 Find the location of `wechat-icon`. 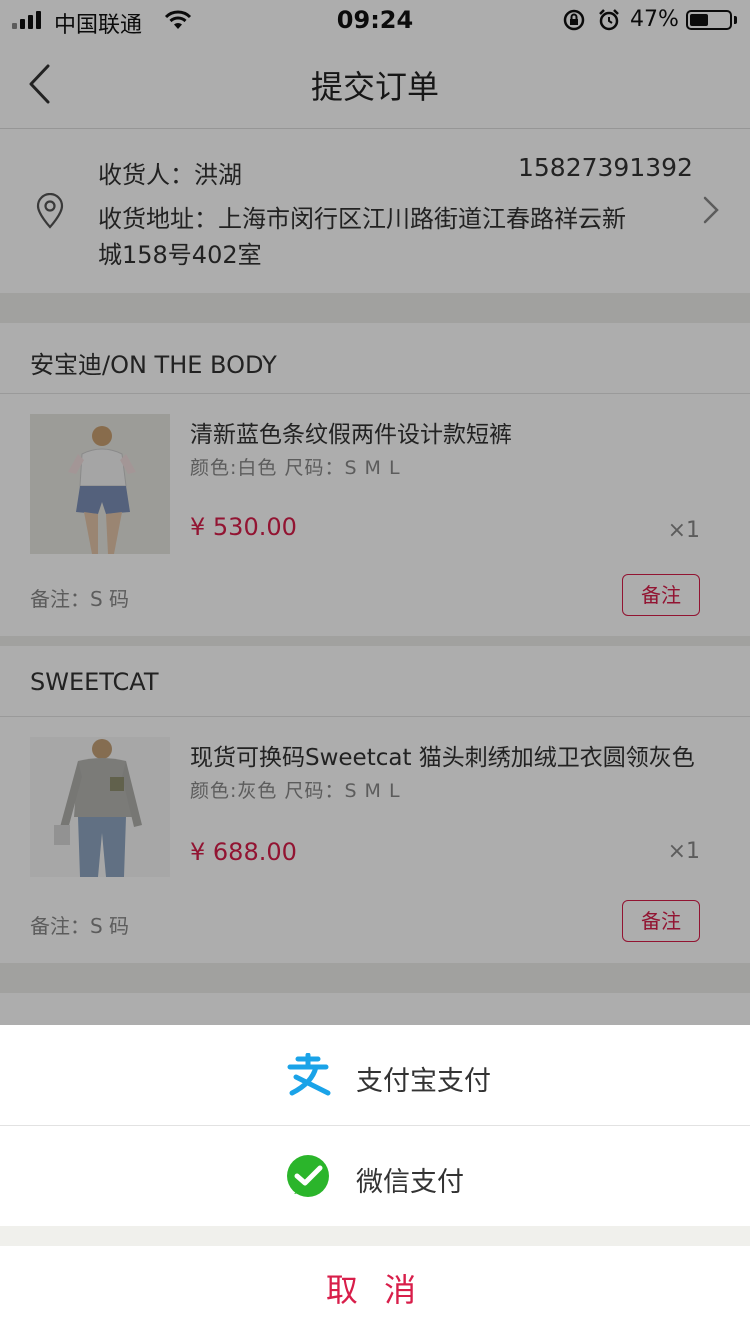

wechat-icon is located at coordinates (308, 1176).